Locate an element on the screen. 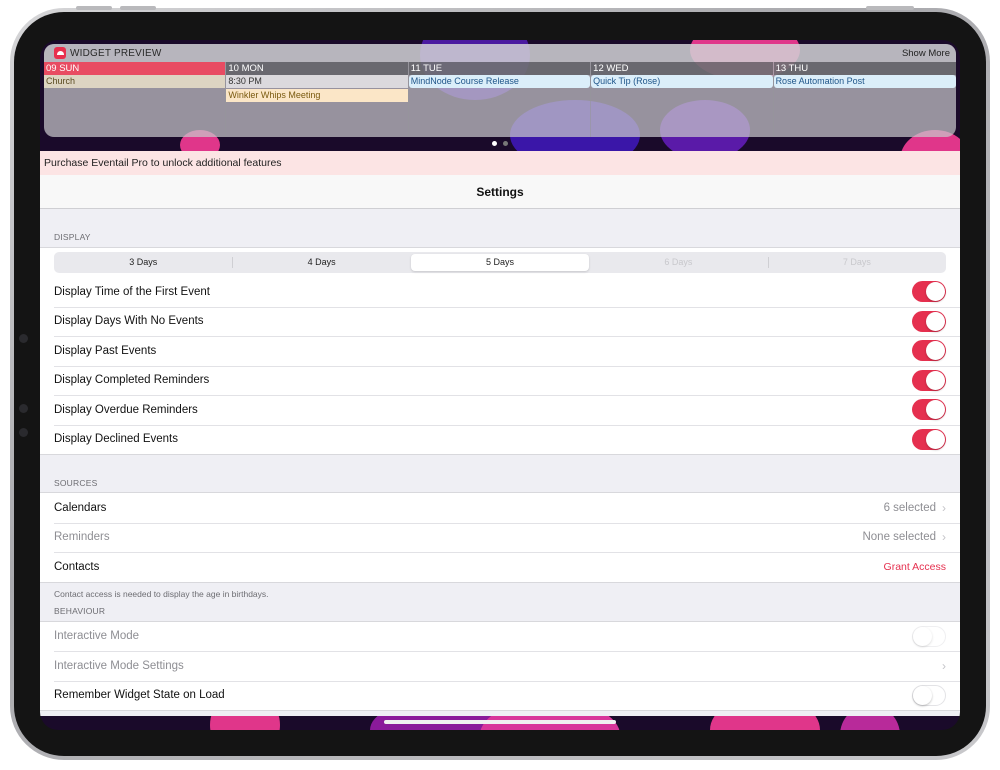  reminders-row: Reminders None selected › is located at coordinates (500, 537).